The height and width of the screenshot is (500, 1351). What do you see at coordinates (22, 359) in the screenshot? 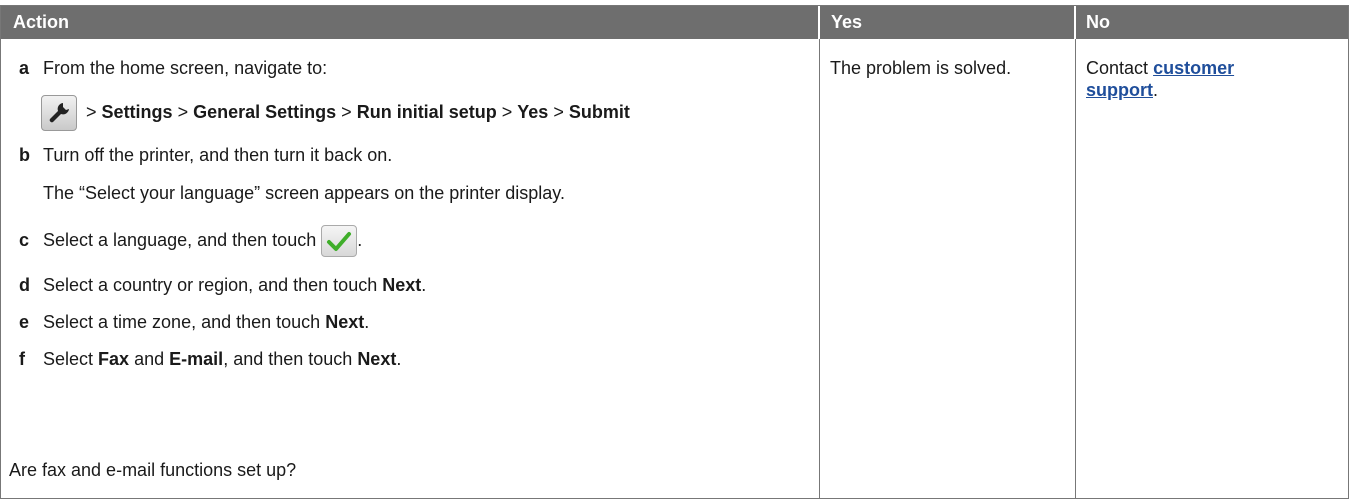
I see `step-letter: f` at bounding box center [22, 359].